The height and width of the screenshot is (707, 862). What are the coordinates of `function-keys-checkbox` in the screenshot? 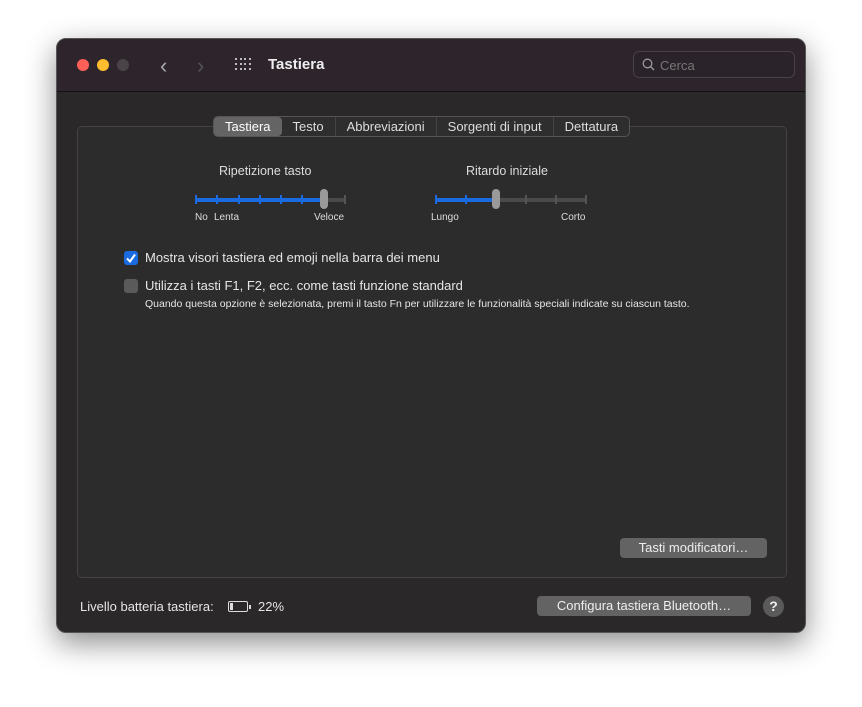 It's located at (131, 286).